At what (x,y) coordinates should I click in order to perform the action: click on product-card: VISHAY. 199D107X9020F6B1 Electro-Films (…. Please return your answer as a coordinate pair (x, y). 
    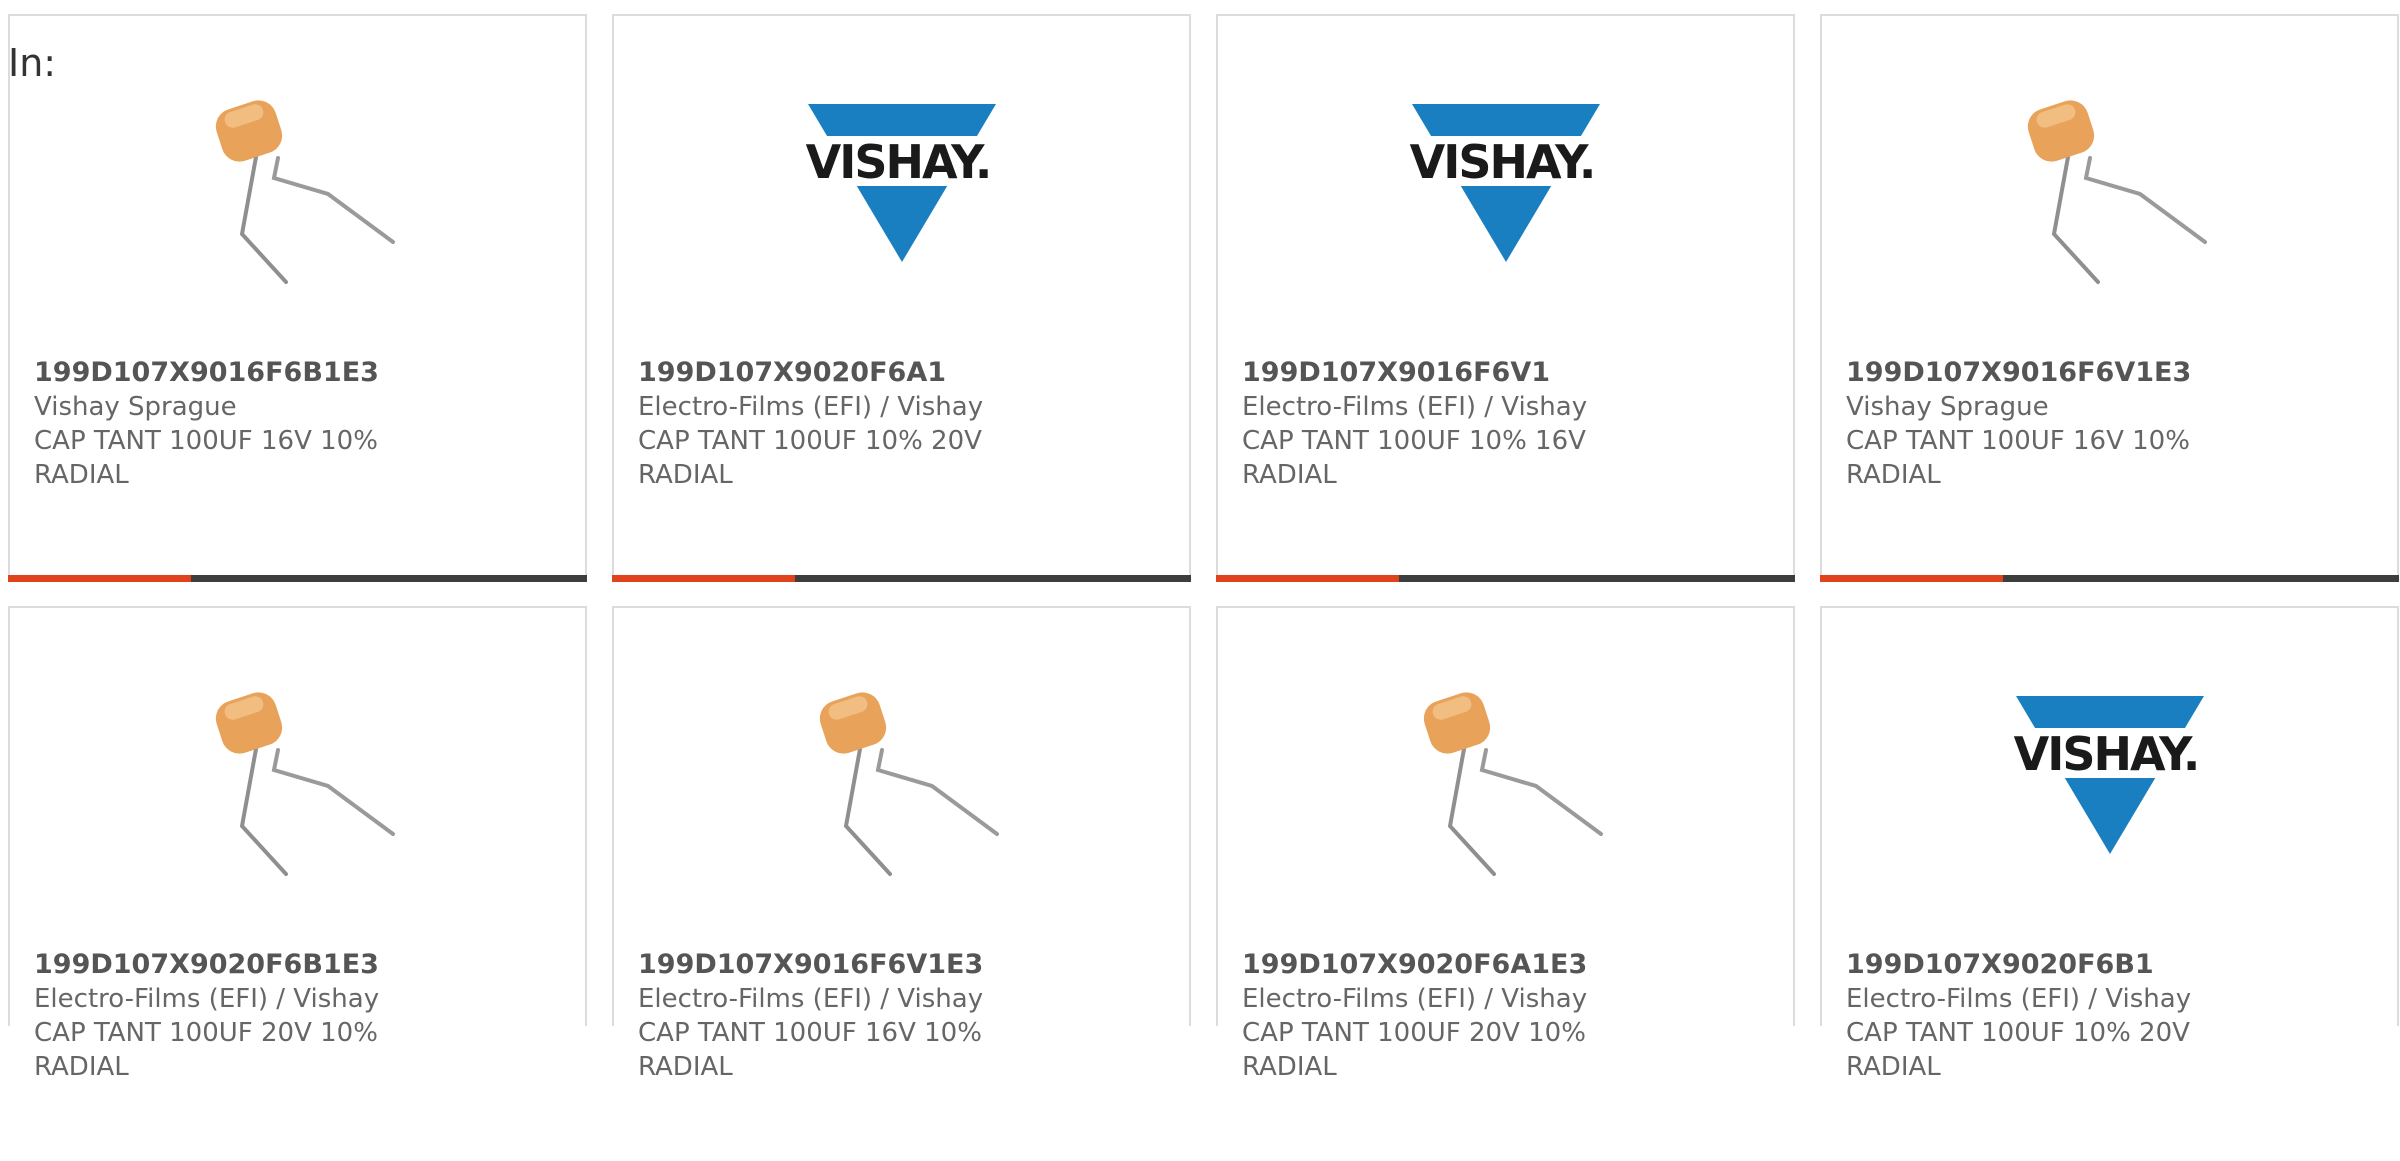
    Looking at the image, I should click on (2109, 844).